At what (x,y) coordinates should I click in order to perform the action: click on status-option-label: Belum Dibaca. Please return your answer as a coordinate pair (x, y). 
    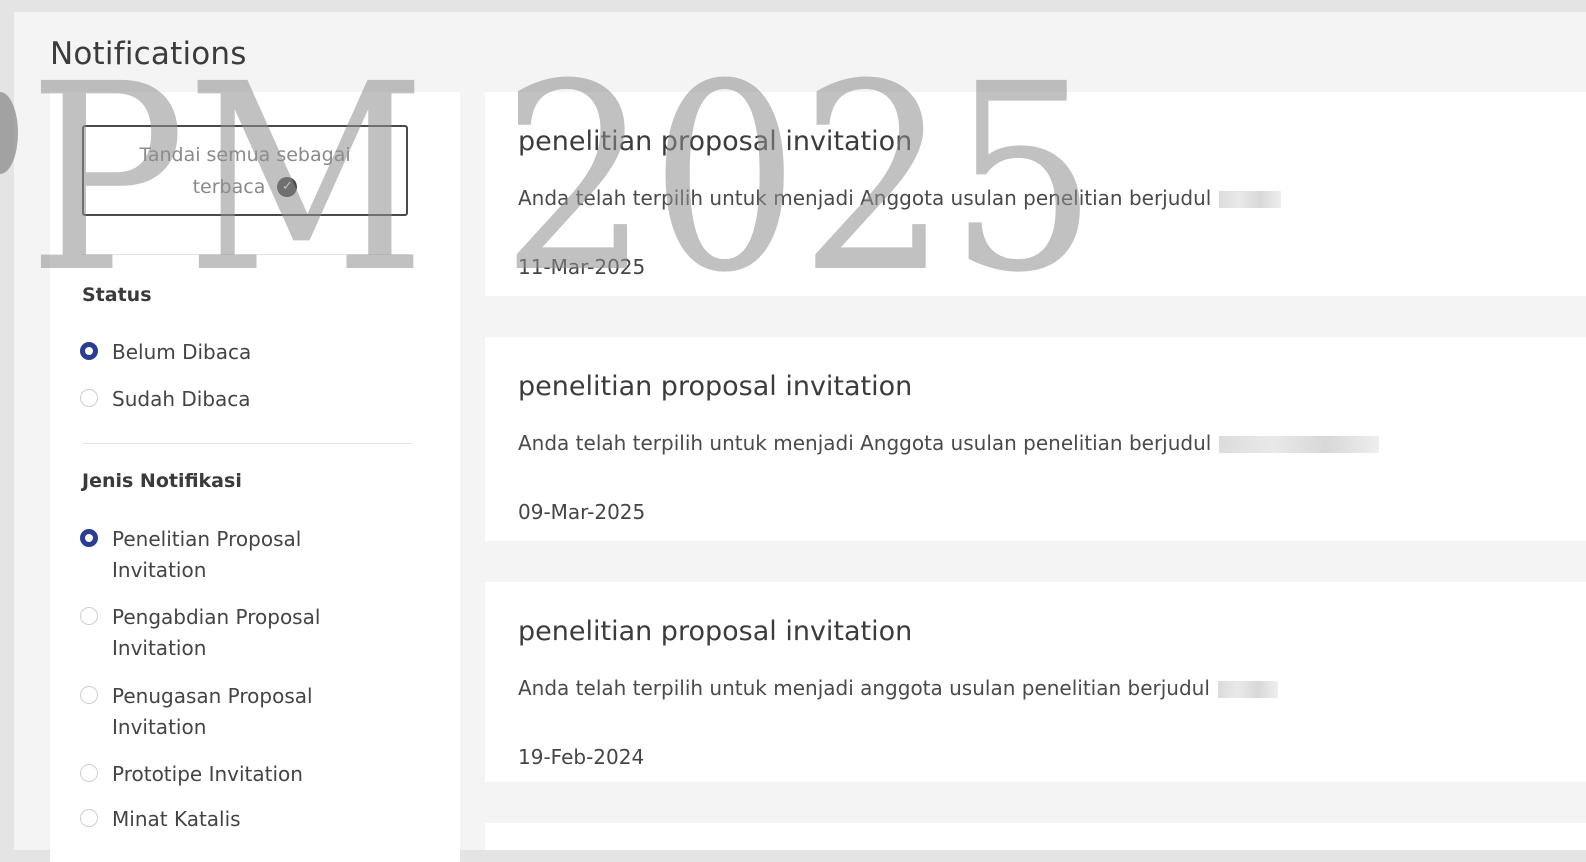
    Looking at the image, I should click on (182, 352).